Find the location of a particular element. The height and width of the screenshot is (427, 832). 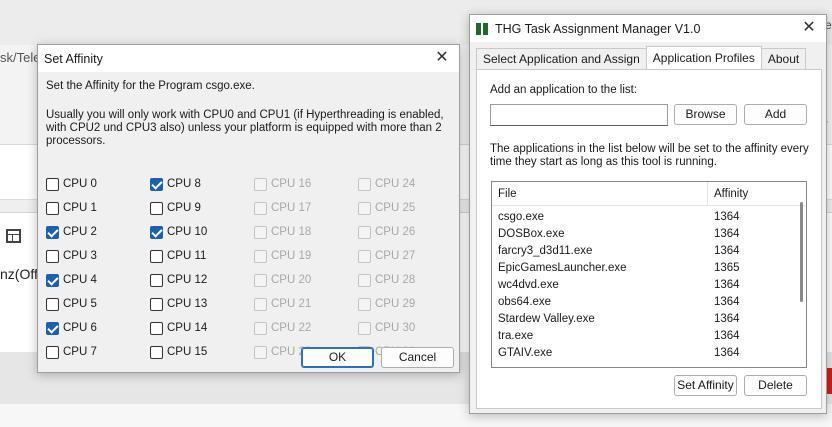

browse-button: Browse is located at coordinates (705, 114).